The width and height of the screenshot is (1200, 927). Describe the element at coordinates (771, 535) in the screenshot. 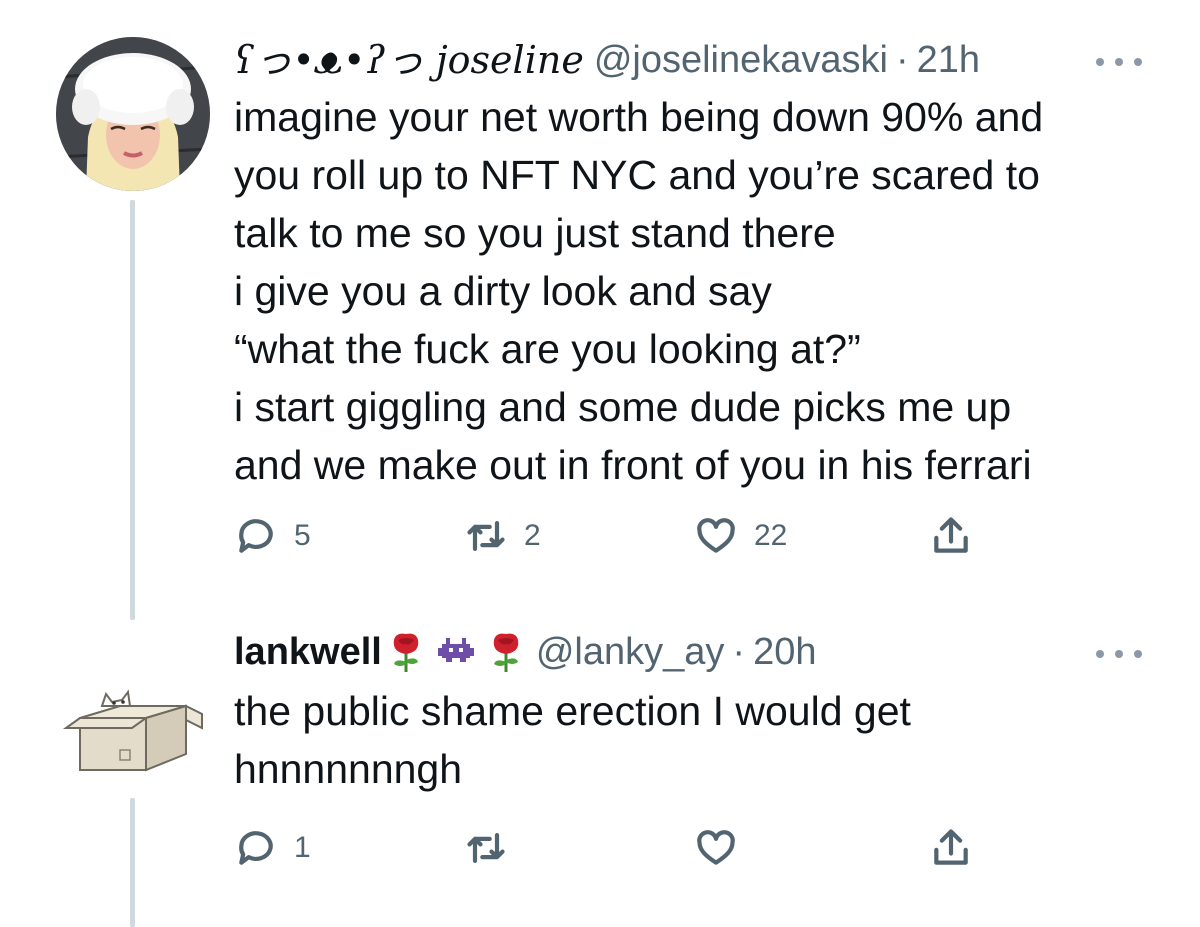

I see `like-count: 22` at that location.